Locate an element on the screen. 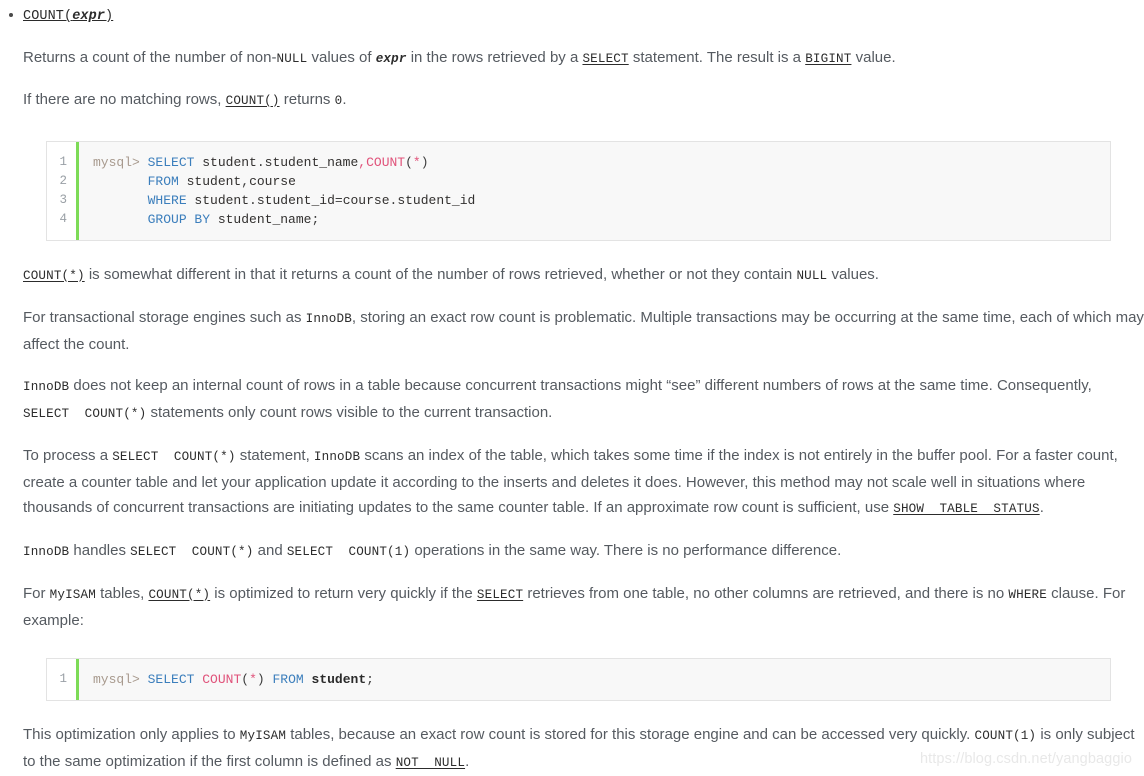 The image size is (1144, 776). code-token: course is located at coordinates (366, 200).